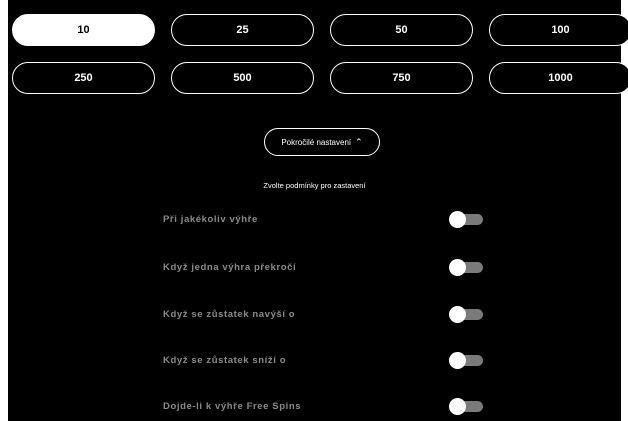  I want to click on amount-option-250: 250, so click(83, 78).